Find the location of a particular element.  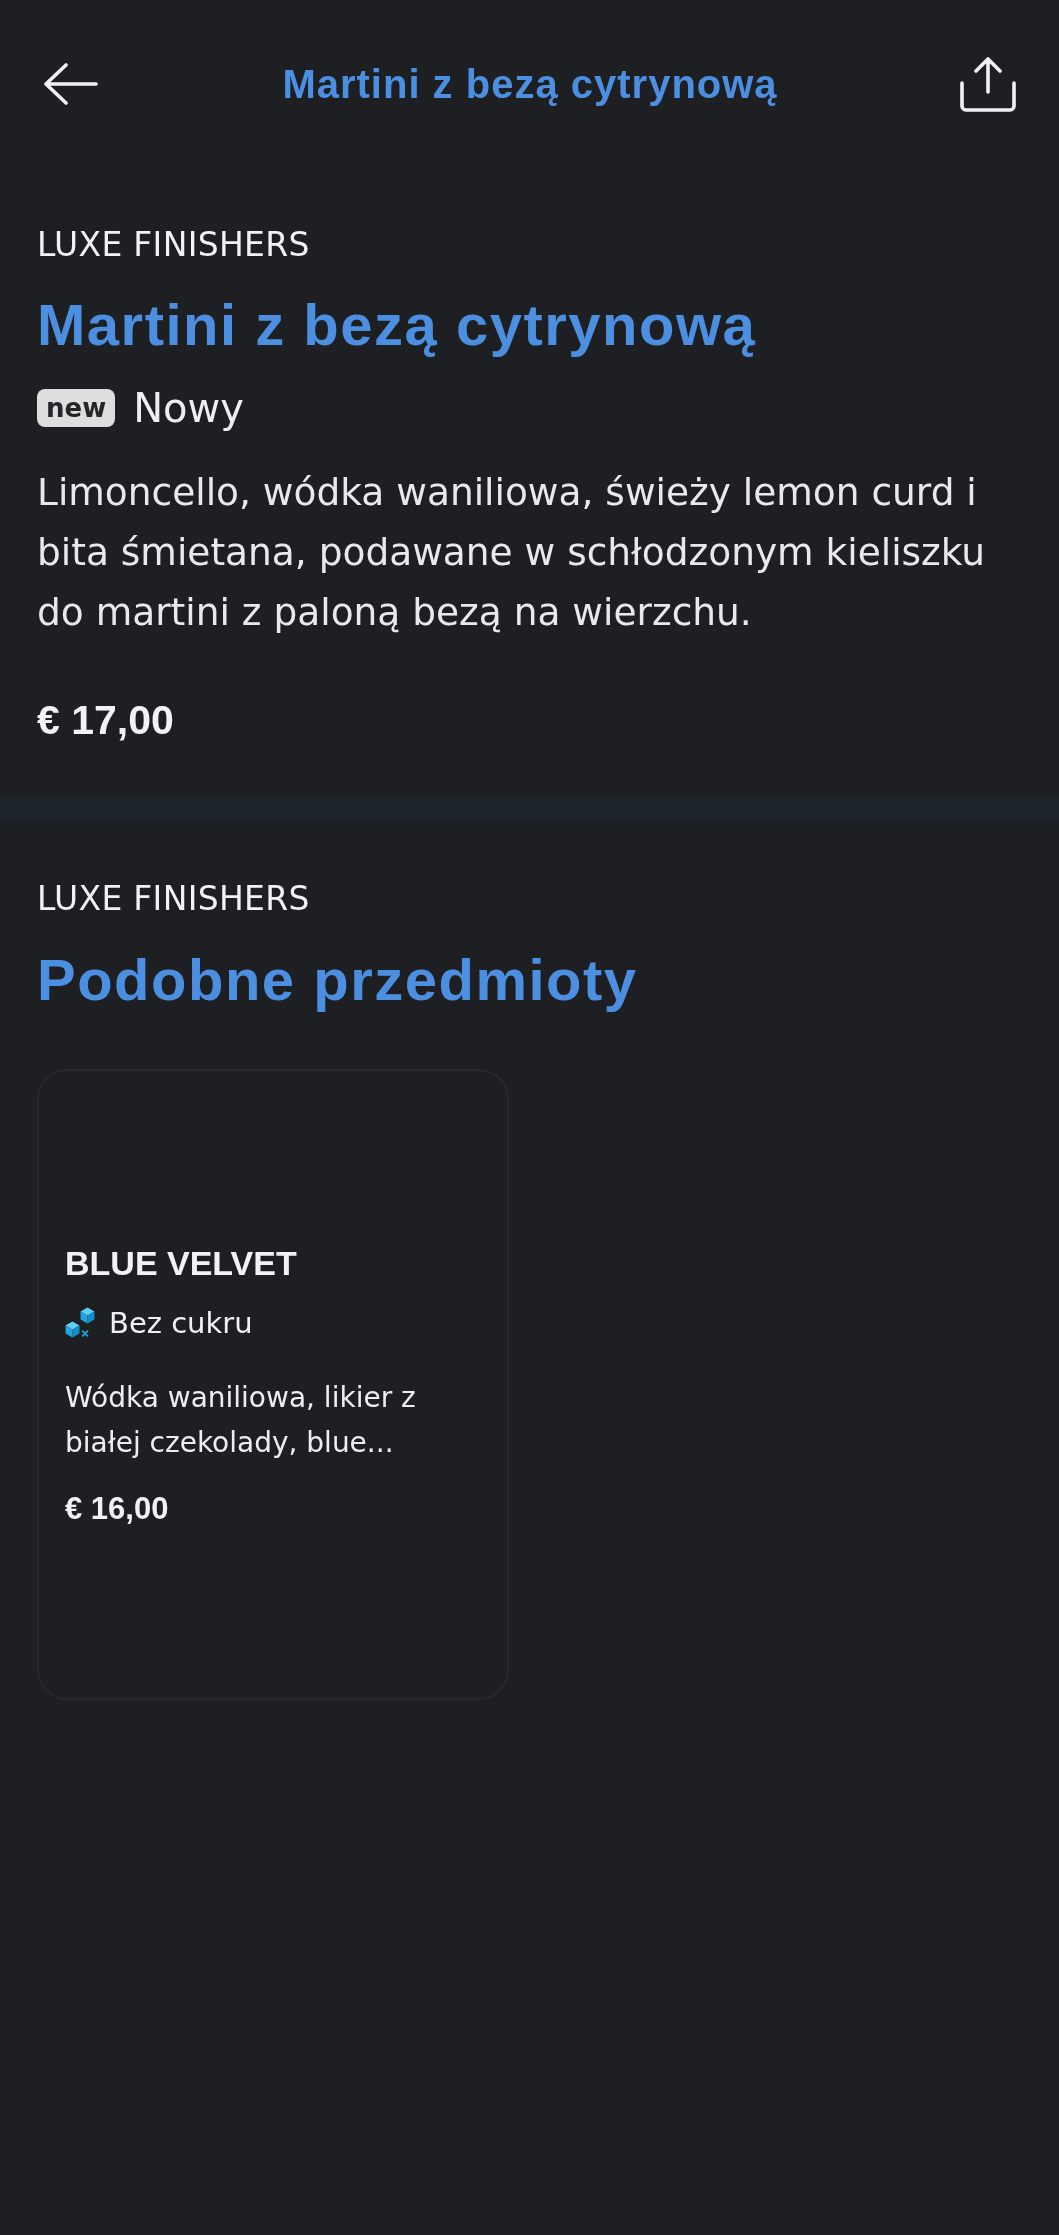

back-arrow-icon is located at coordinates (71, 84).